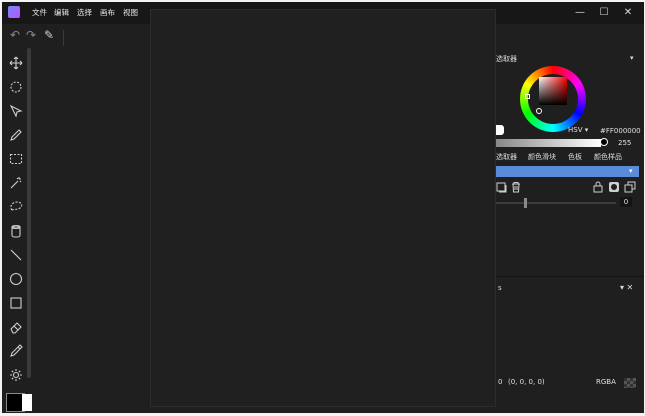 The image size is (645, 416). Describe the element at coordinates (63, 38) in the screenshot. I see `toolbar-divider` at that location.